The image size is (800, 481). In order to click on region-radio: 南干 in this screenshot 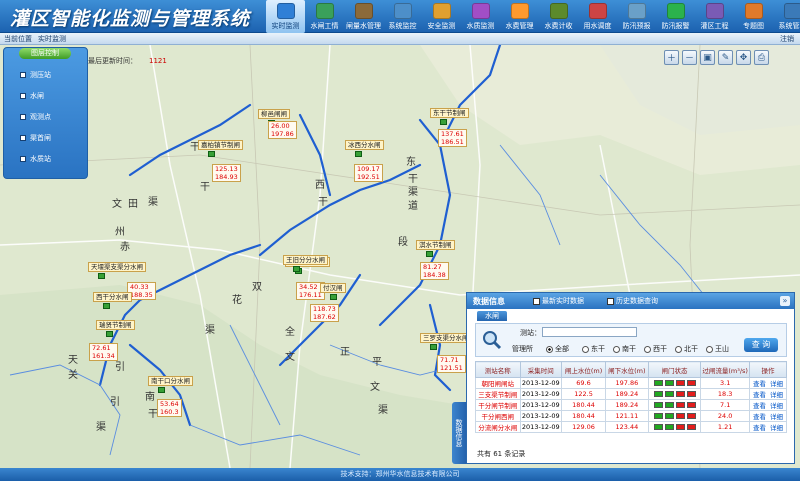, I will do `click(624, 349)`.